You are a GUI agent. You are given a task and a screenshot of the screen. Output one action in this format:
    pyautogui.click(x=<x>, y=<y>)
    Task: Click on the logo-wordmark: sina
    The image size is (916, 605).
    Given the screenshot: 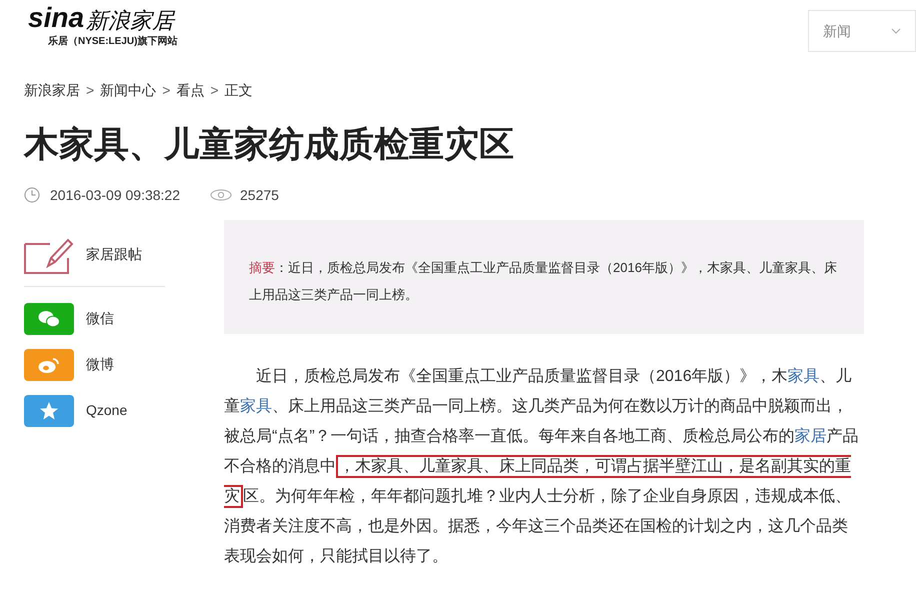 What is the action you would take?
    pyautogui.click(x=56, y=18)
    